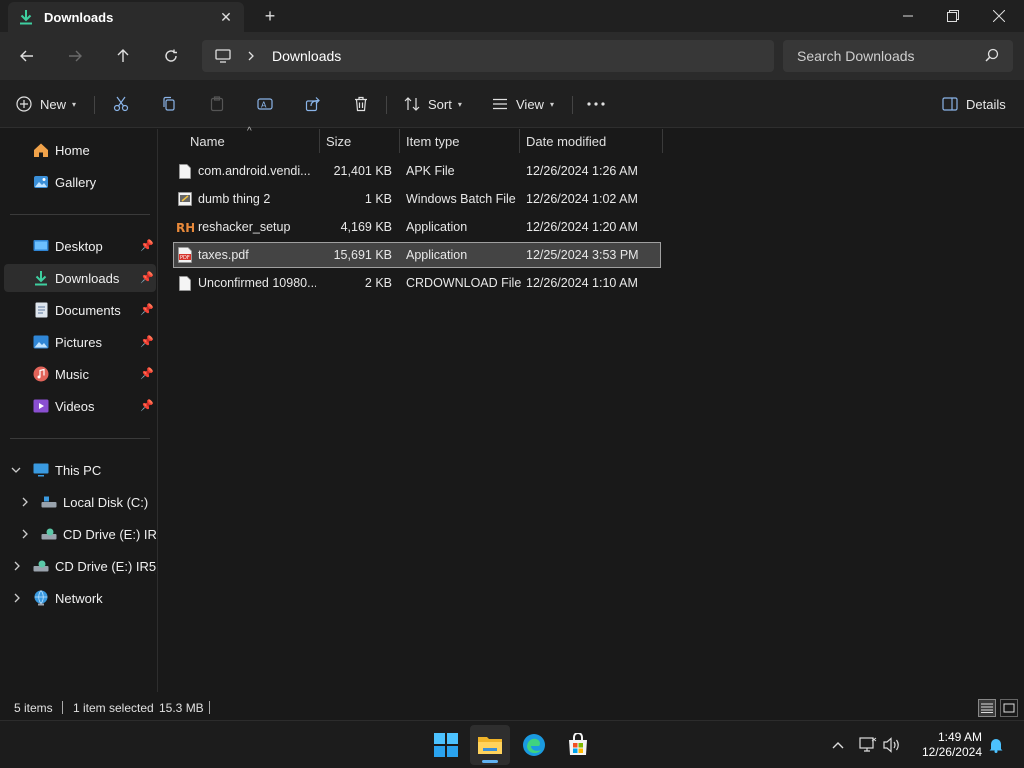 Image resolution: width=1024 pixels, height=768 pixels. Describe the element at coordinates (171, 56) in the screenshot. I see `refresh-button` at that location.